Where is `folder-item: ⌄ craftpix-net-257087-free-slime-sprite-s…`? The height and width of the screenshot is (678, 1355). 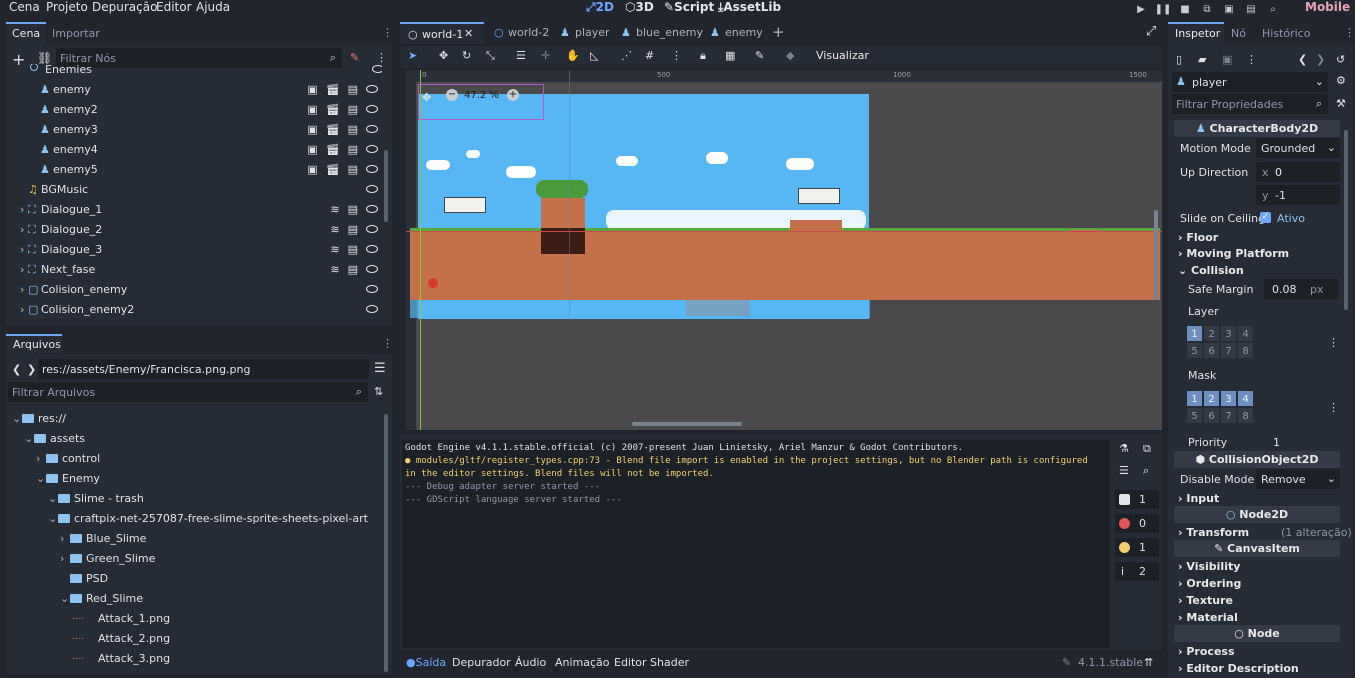 folder-item: ⌄ craftpix-net-257087-free-slime-sprite-s… is located at coordinates (214, 519).